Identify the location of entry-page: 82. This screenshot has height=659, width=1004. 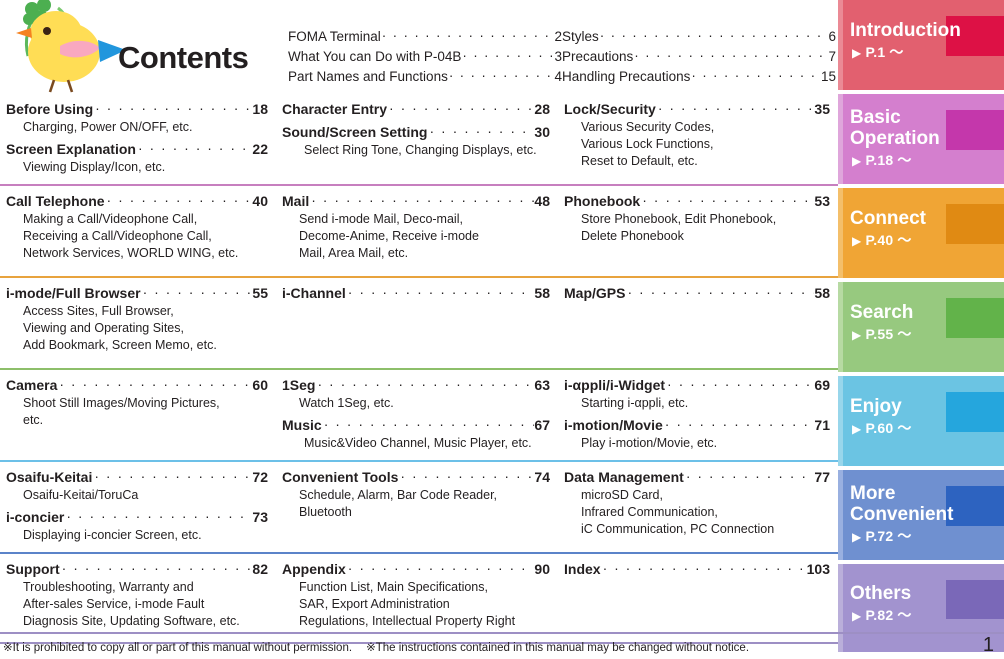
(260, 569).